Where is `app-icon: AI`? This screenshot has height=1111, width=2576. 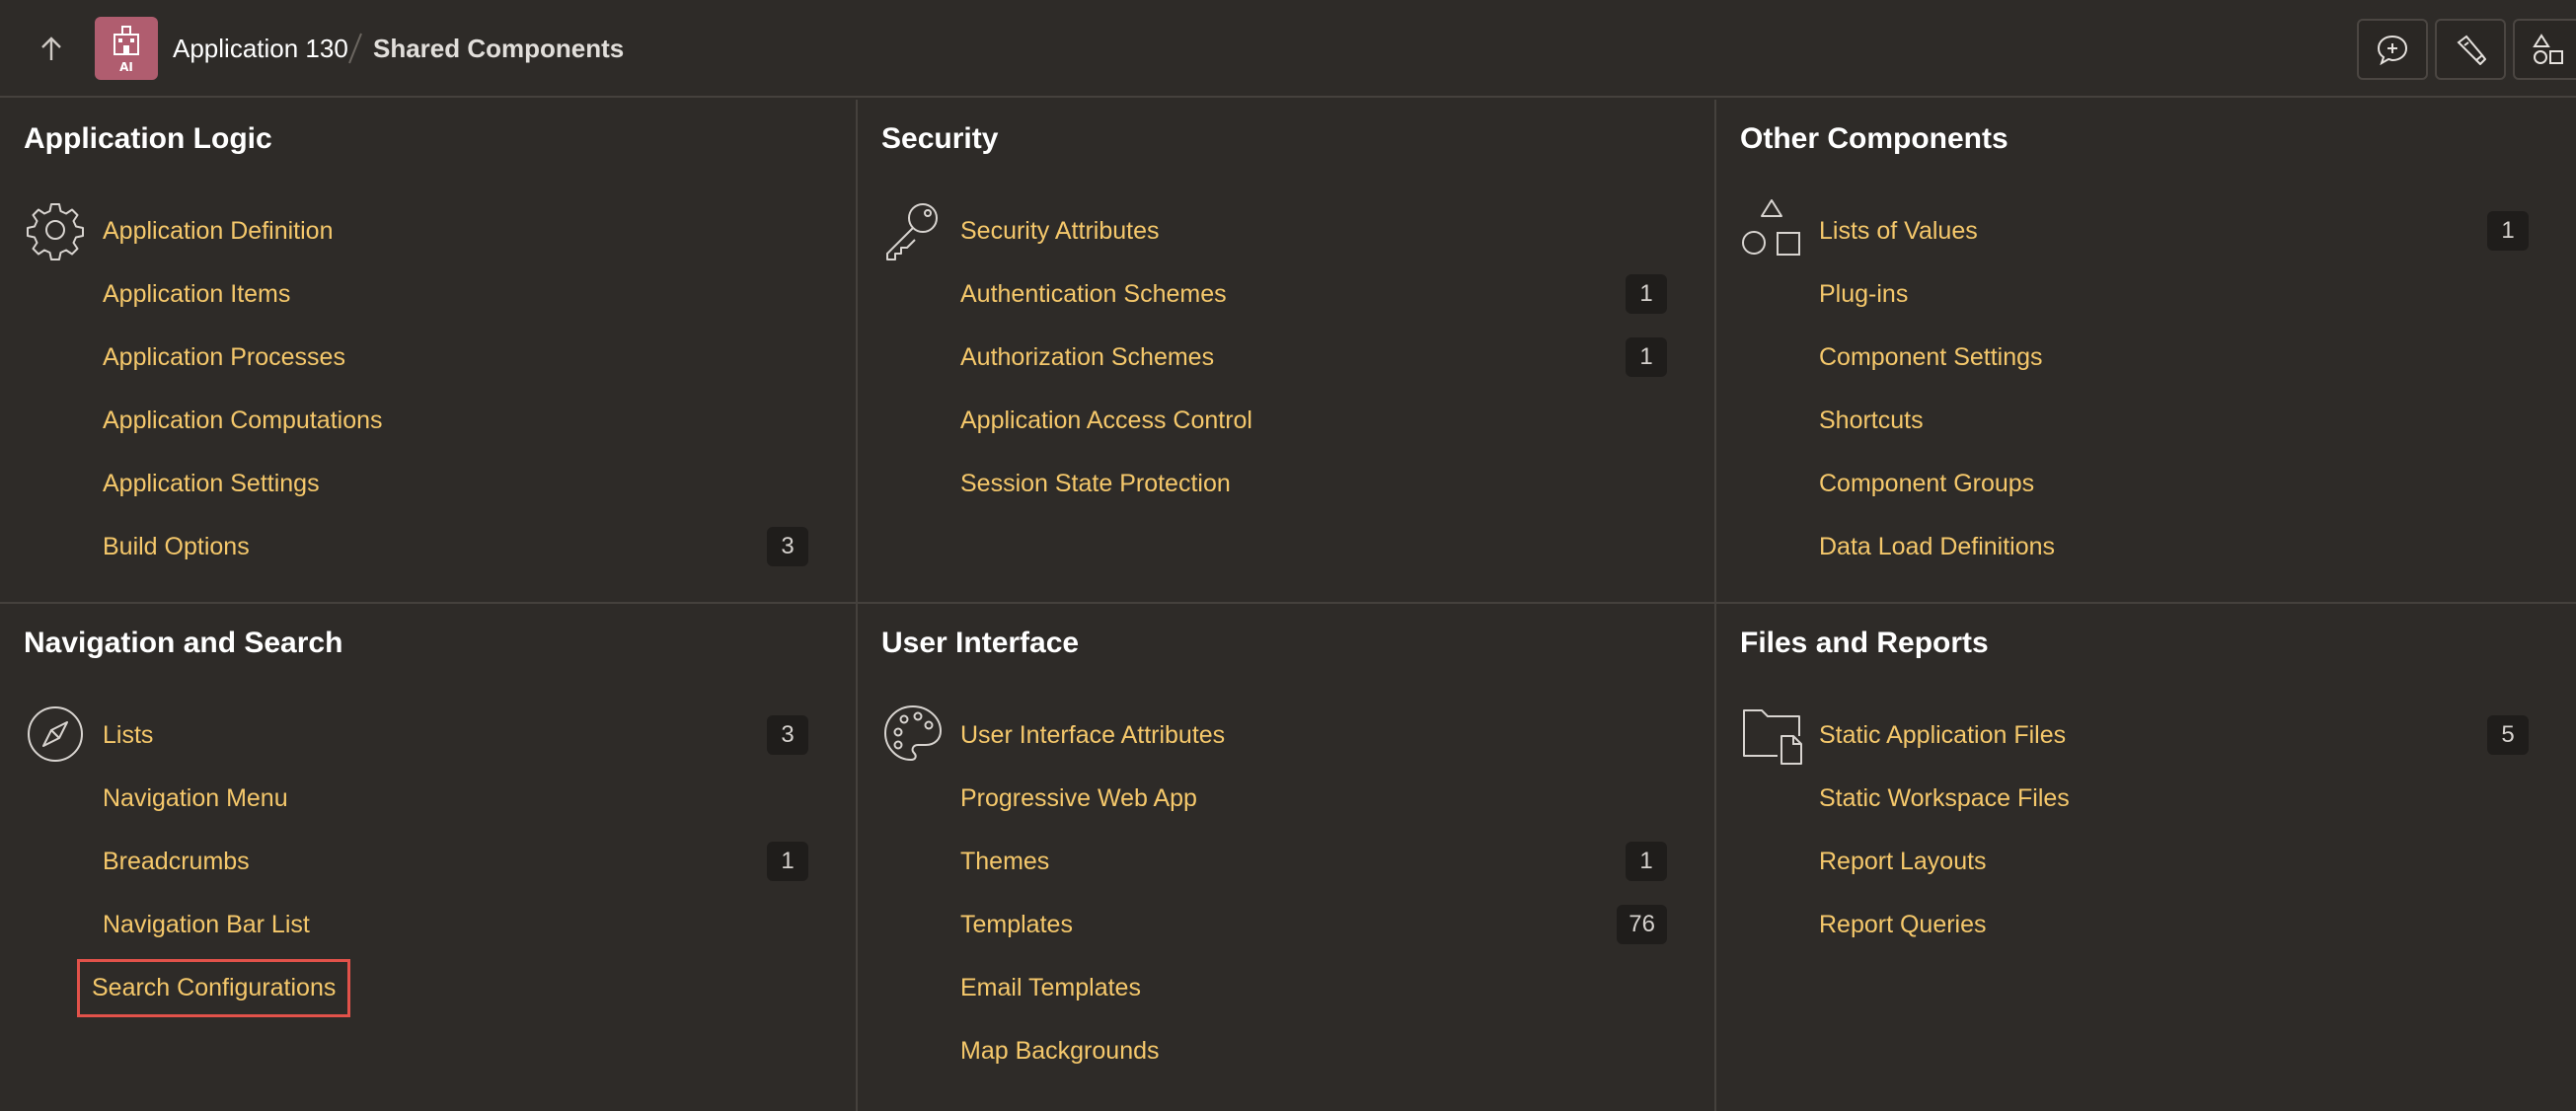
app-icon: AI is located at coordinates (126, 48).